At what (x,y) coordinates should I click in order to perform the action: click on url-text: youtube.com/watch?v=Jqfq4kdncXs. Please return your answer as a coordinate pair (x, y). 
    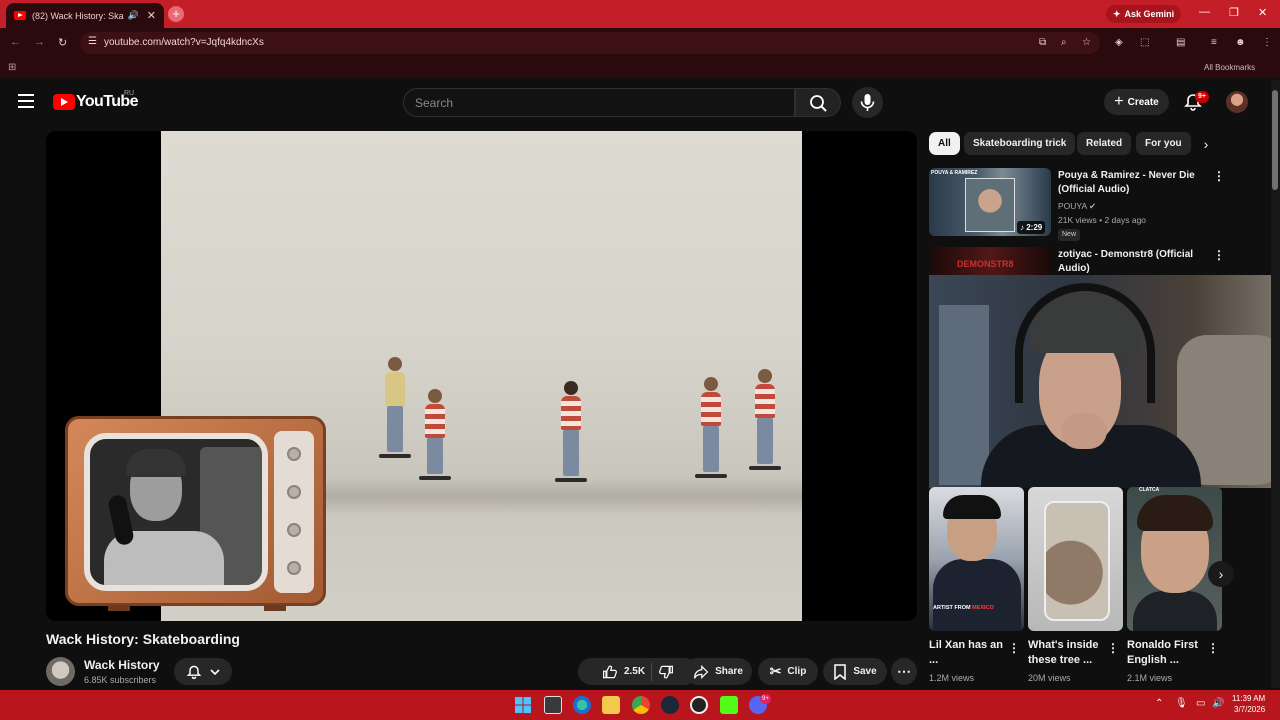
    Looking at the image, I should click on (184, 42).